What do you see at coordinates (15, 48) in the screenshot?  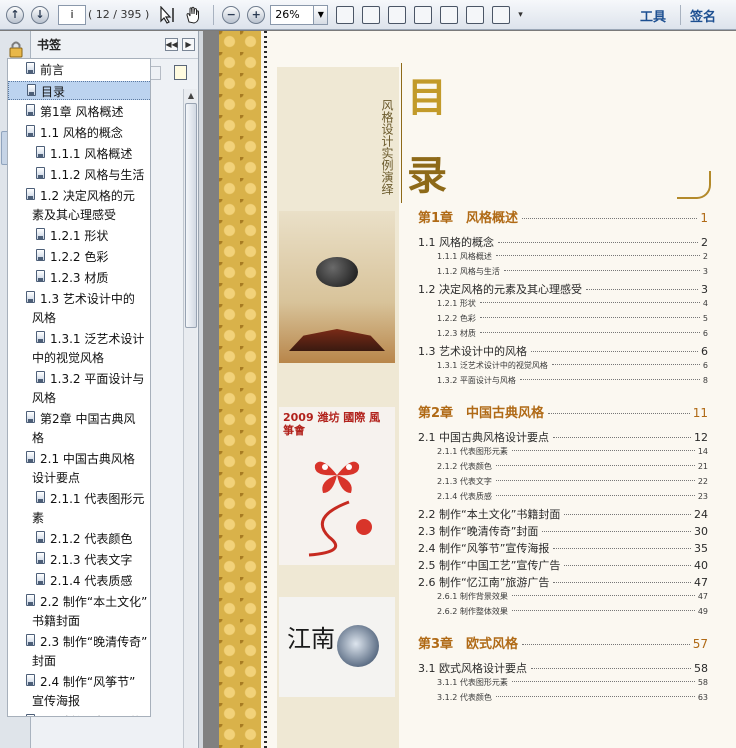 I see `lock-icon` at bounding box center [15, 48].